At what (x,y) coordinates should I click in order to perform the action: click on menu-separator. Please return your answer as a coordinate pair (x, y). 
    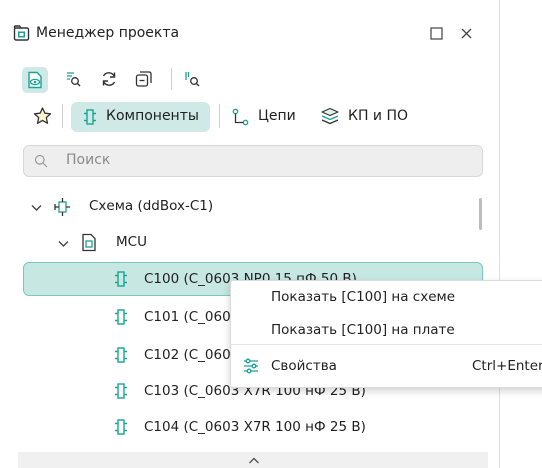
    Looking at the image, I should click on (386, 344).